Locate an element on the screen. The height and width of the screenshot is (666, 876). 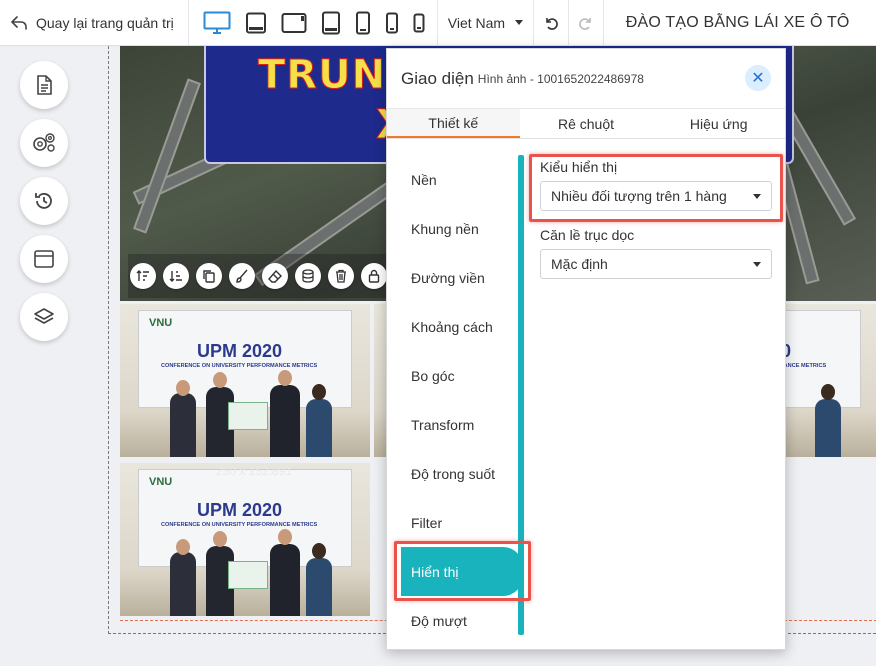
menu-item-opacity: Độ trong suốt is located at coordinates (457, 473).